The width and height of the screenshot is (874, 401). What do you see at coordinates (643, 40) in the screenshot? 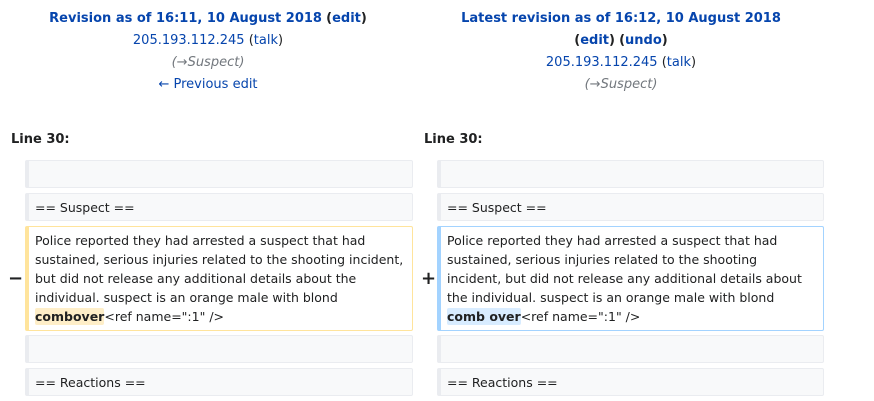
I see `undo-link: undo` at bounding box center [643, 40].